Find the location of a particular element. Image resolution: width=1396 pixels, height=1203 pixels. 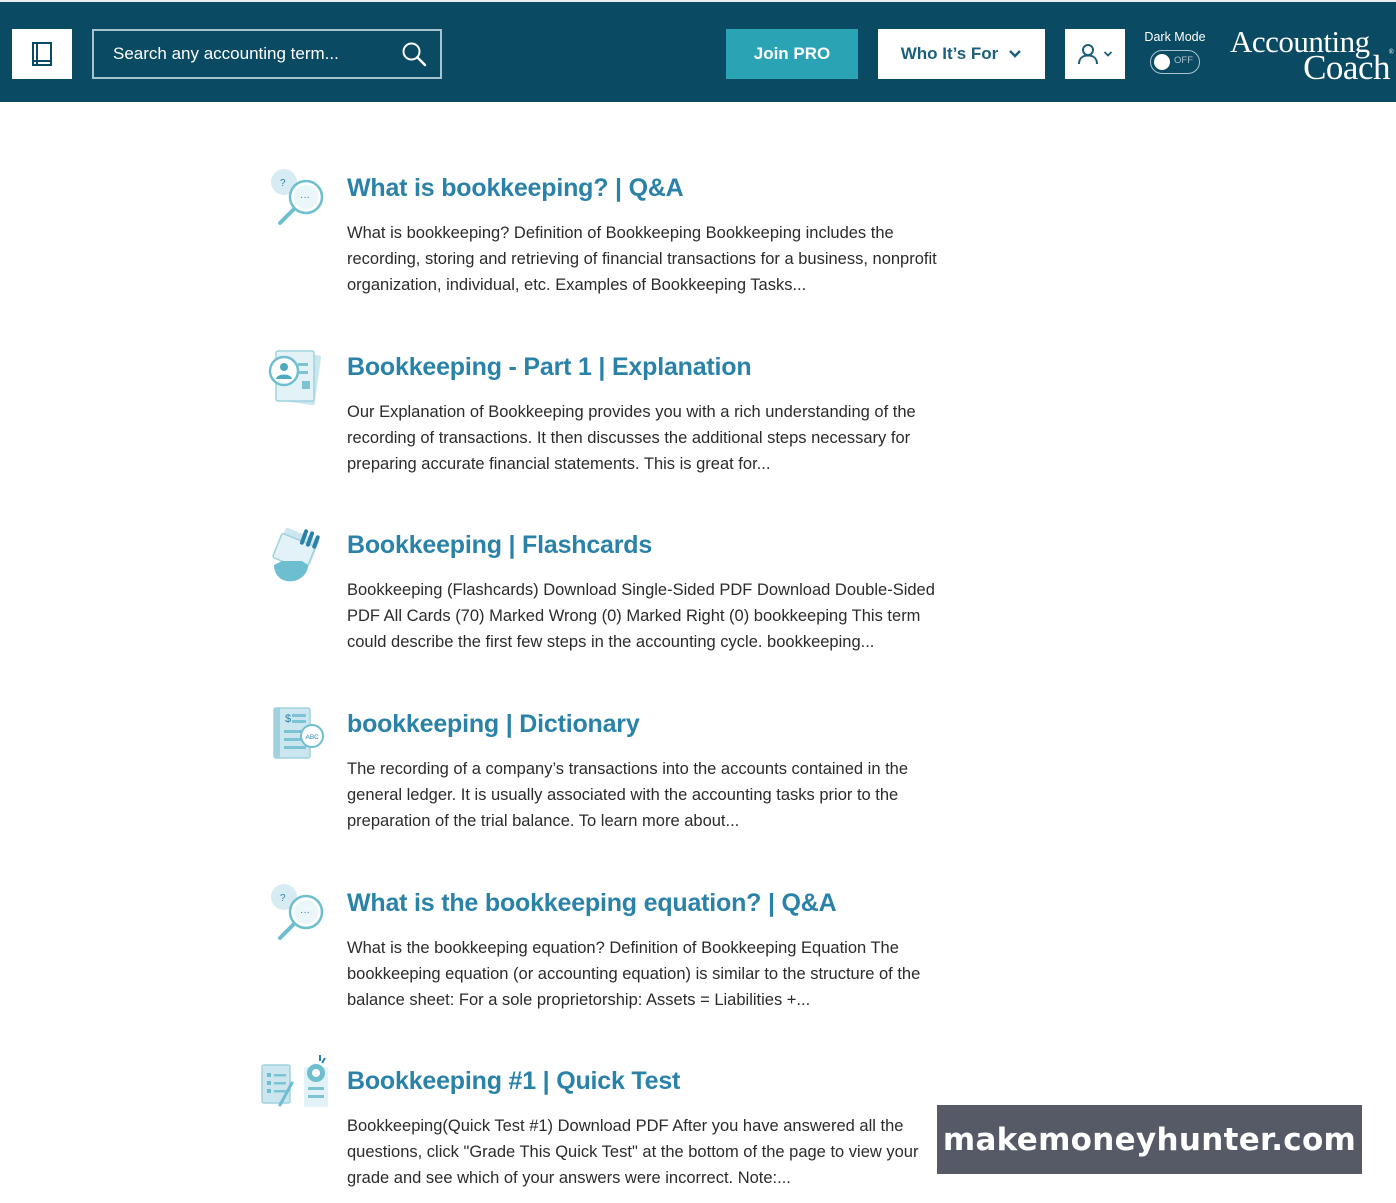

search-box is located at coordinates (267, 54).